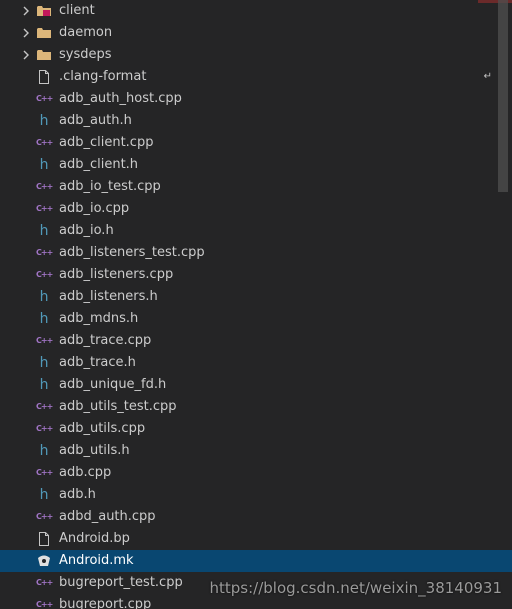 The height and width of the screenshot is (609, 512). Describe the element at coordinates (256, 341) in the screenshot. I see `file-row: C++ adb_trace.cpp` at that location.